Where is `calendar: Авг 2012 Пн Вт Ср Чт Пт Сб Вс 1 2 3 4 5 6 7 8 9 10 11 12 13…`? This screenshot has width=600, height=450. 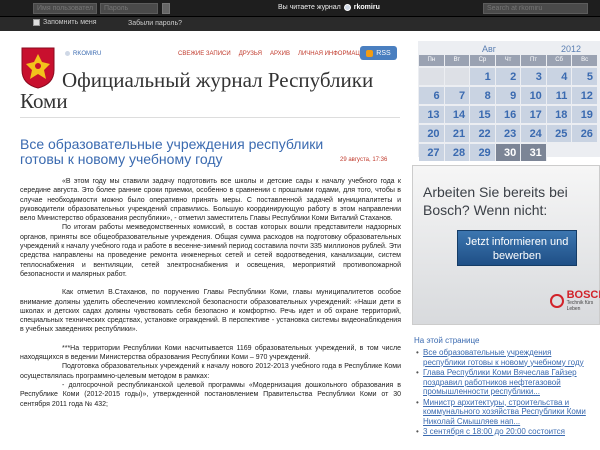
calendar: Авг 2012 Пн Вт Ср Чт Пт Сб Вс 1 2 3 4 5 6 7 8 9 10 11 12 13… is located at coordinates (509, 101).